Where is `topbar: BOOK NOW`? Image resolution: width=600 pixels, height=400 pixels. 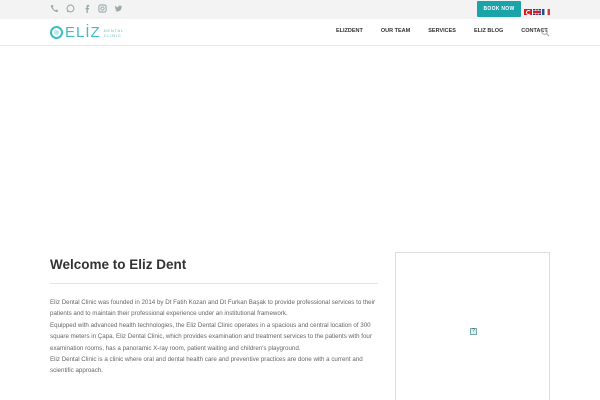 topbar: BOOK NOW is located at coordinates (300, 9).